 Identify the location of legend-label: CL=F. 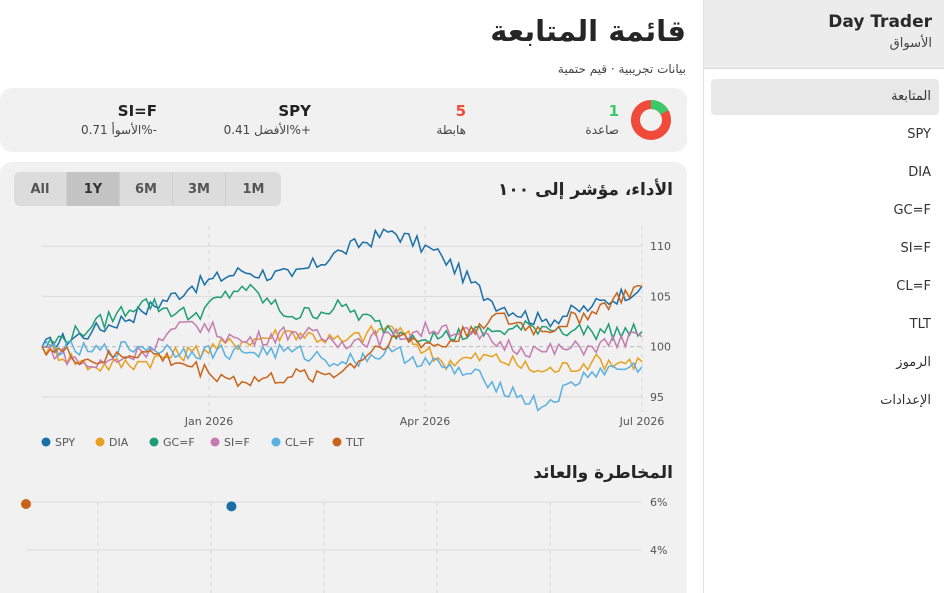
(299, 442).